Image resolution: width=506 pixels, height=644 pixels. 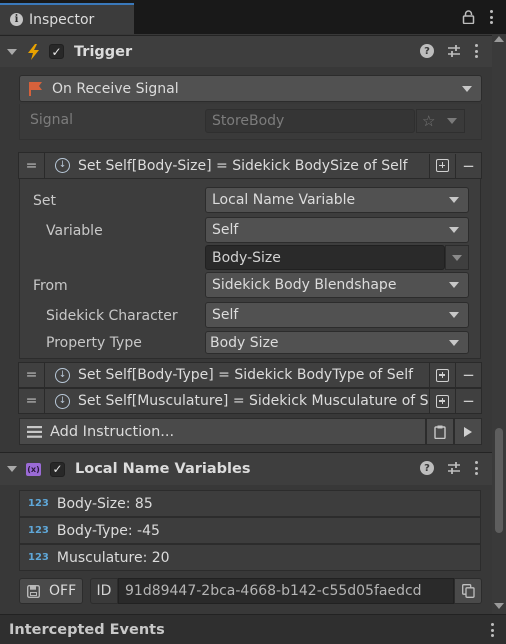 What do you see at coordinates (250, 88) in the screenshot?
I see `event-dropdown: On Receive Signal` at bounding box center [250, 88].